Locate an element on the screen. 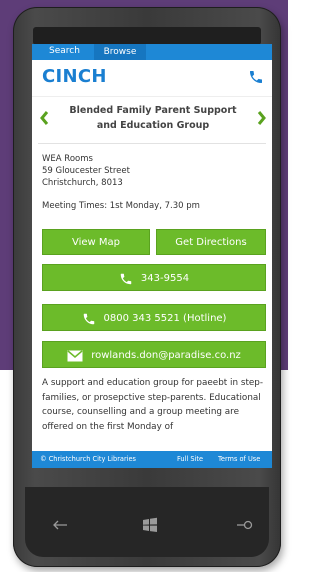 The image size is (320, 572). address-line-3: Christchurch, 8013 is located at coordinates (82, 183).